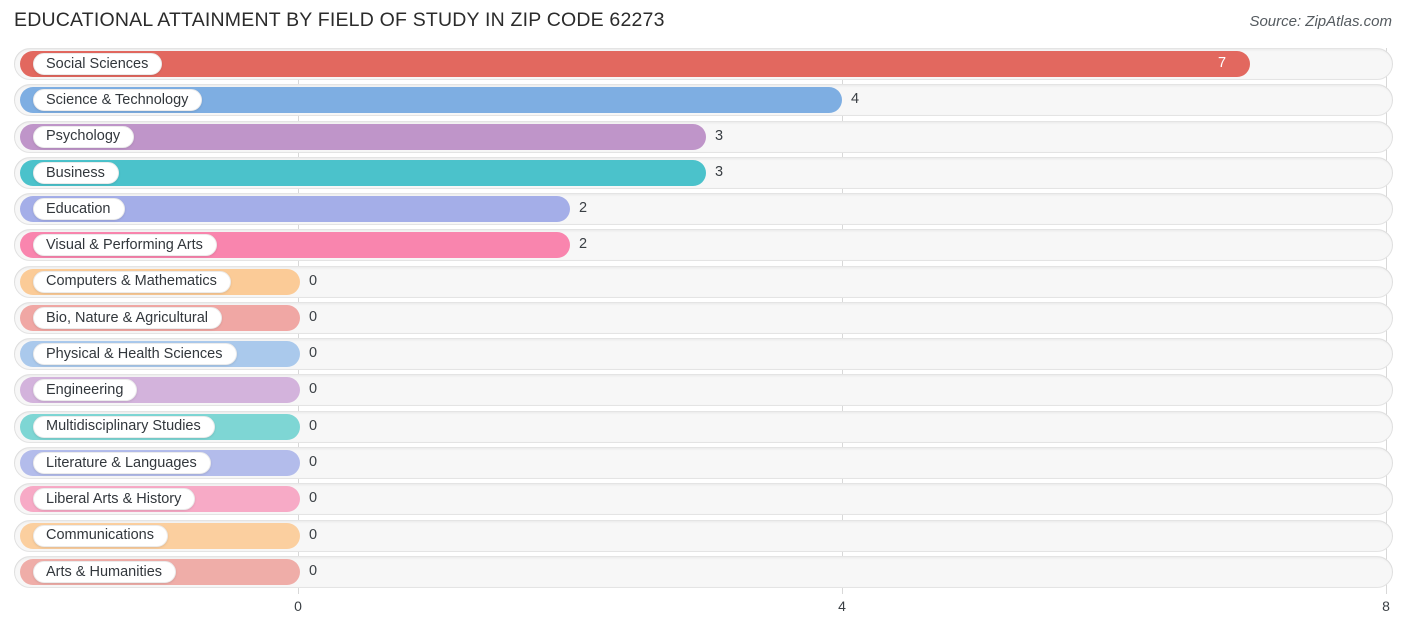 The height and width of the screenshot is (631, 1406). What do you see at coordinates (1222, 63) in the screenshot?
I see `bar-value-label: 7` at bounding box center [1222, 63].